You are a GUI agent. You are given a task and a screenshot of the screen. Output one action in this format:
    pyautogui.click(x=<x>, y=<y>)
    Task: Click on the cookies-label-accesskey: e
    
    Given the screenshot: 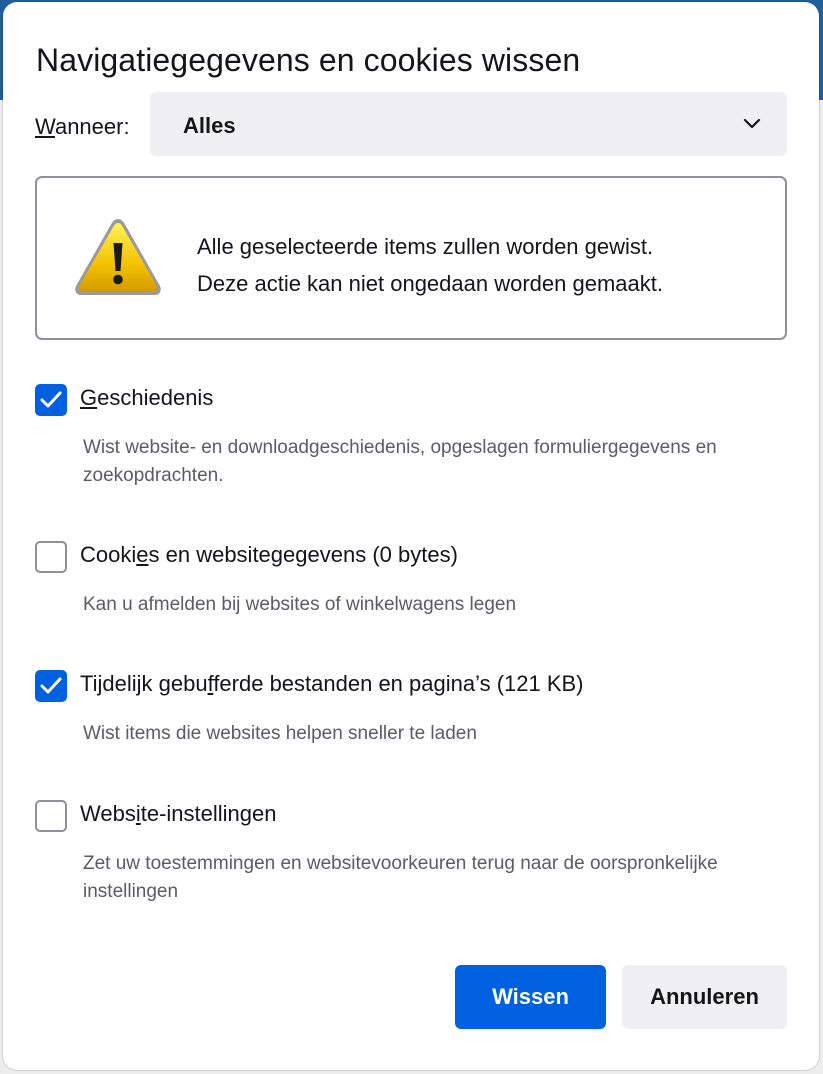 What is the action you would take?
    pyautogui.click(x=142, y=554)
    